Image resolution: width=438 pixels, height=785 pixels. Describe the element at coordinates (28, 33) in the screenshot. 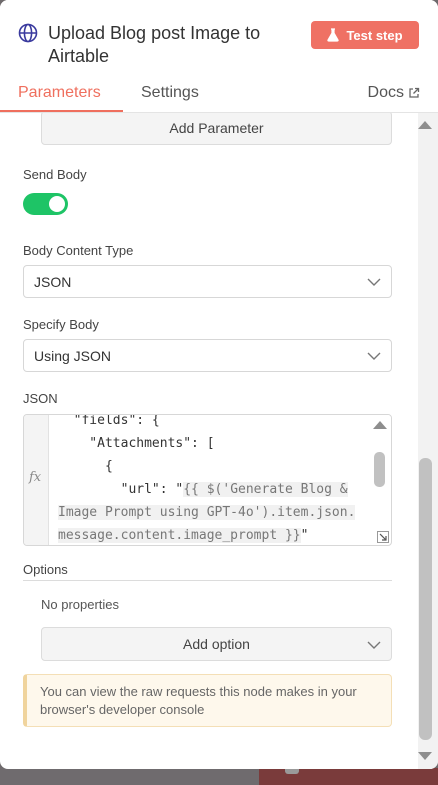

I see `globe-icon` at that location.